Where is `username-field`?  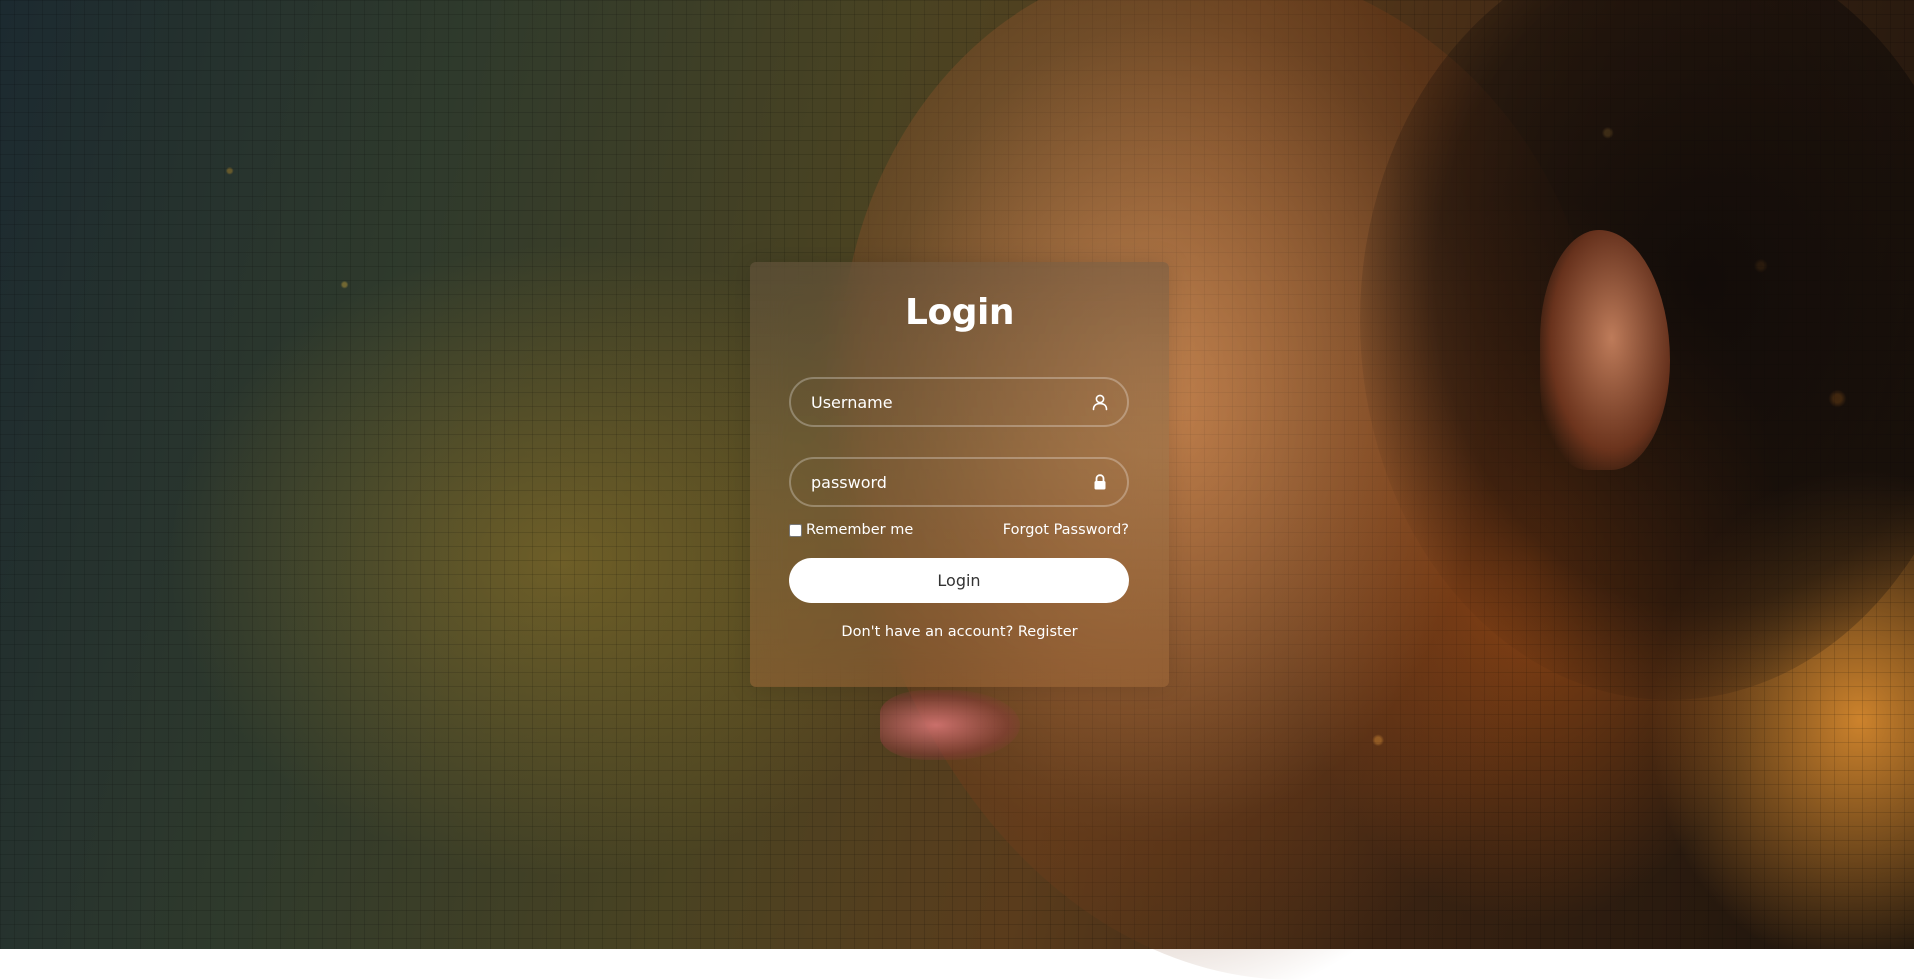
username-field is located at coordinates (959, 402).